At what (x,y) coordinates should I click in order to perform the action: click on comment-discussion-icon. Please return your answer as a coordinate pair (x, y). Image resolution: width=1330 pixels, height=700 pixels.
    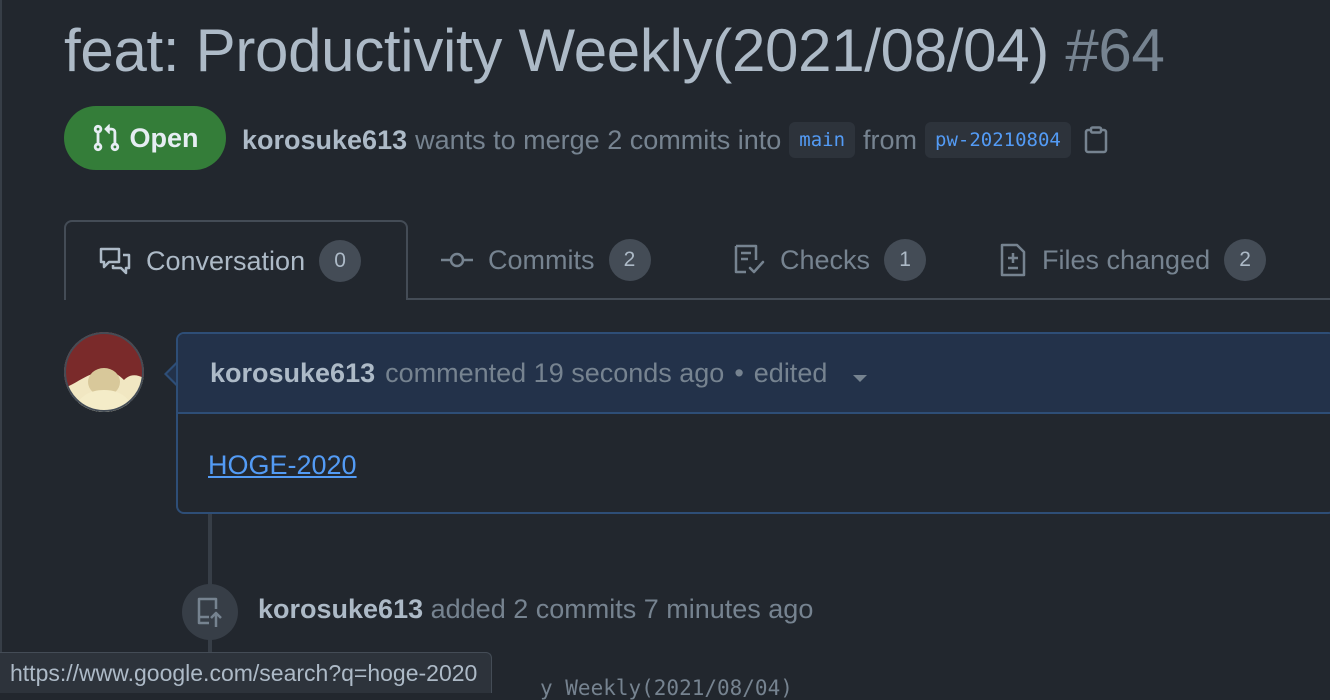
    Looking at the image, I should click on (115, 261).